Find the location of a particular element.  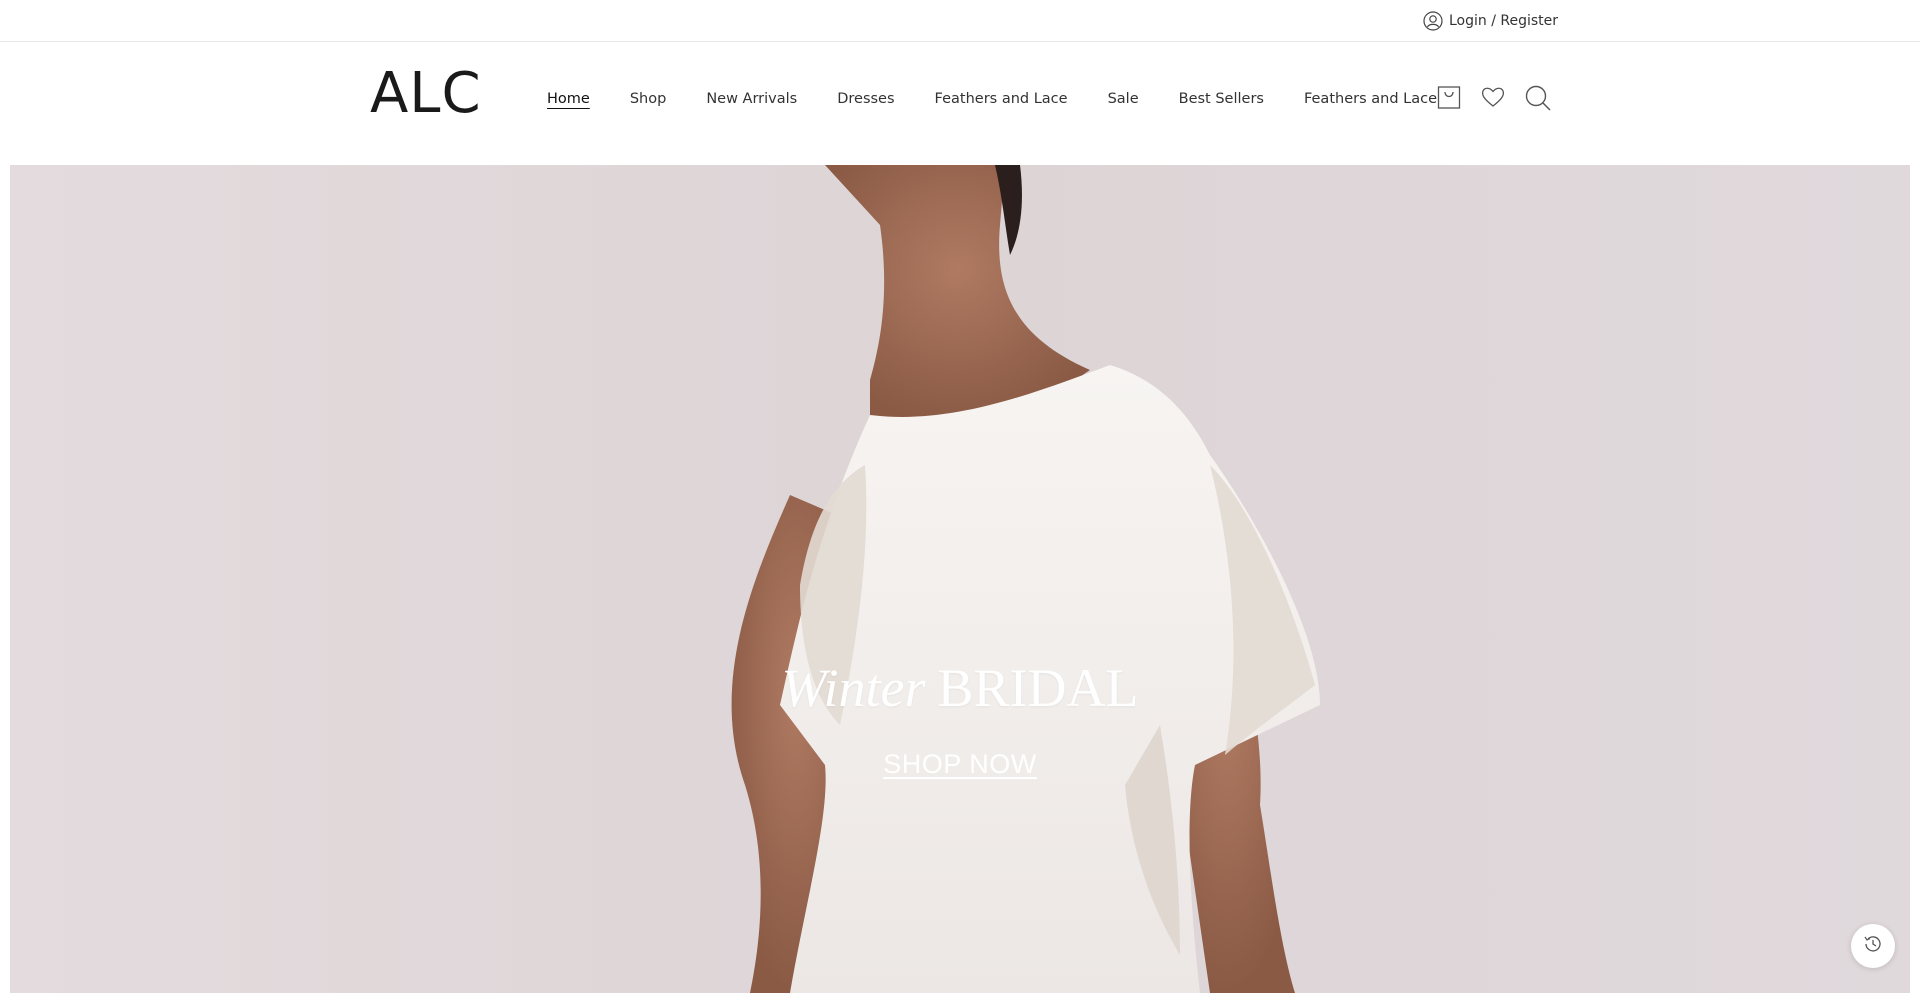

clock-history-icon is located at coordinates (1873, 946).